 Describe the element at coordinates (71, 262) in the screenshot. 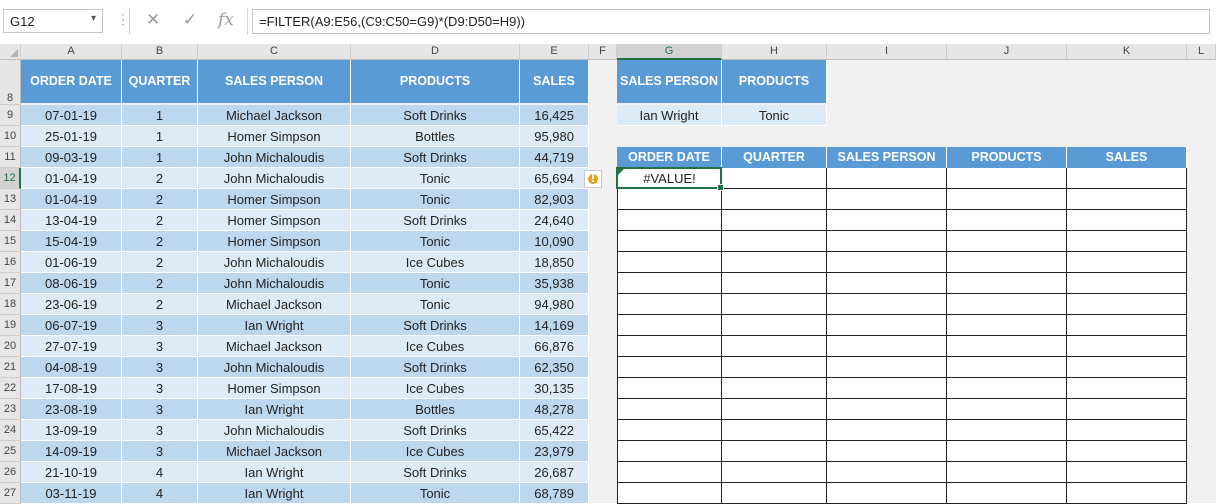

I see `table-cell: 01-06-19` at that location.